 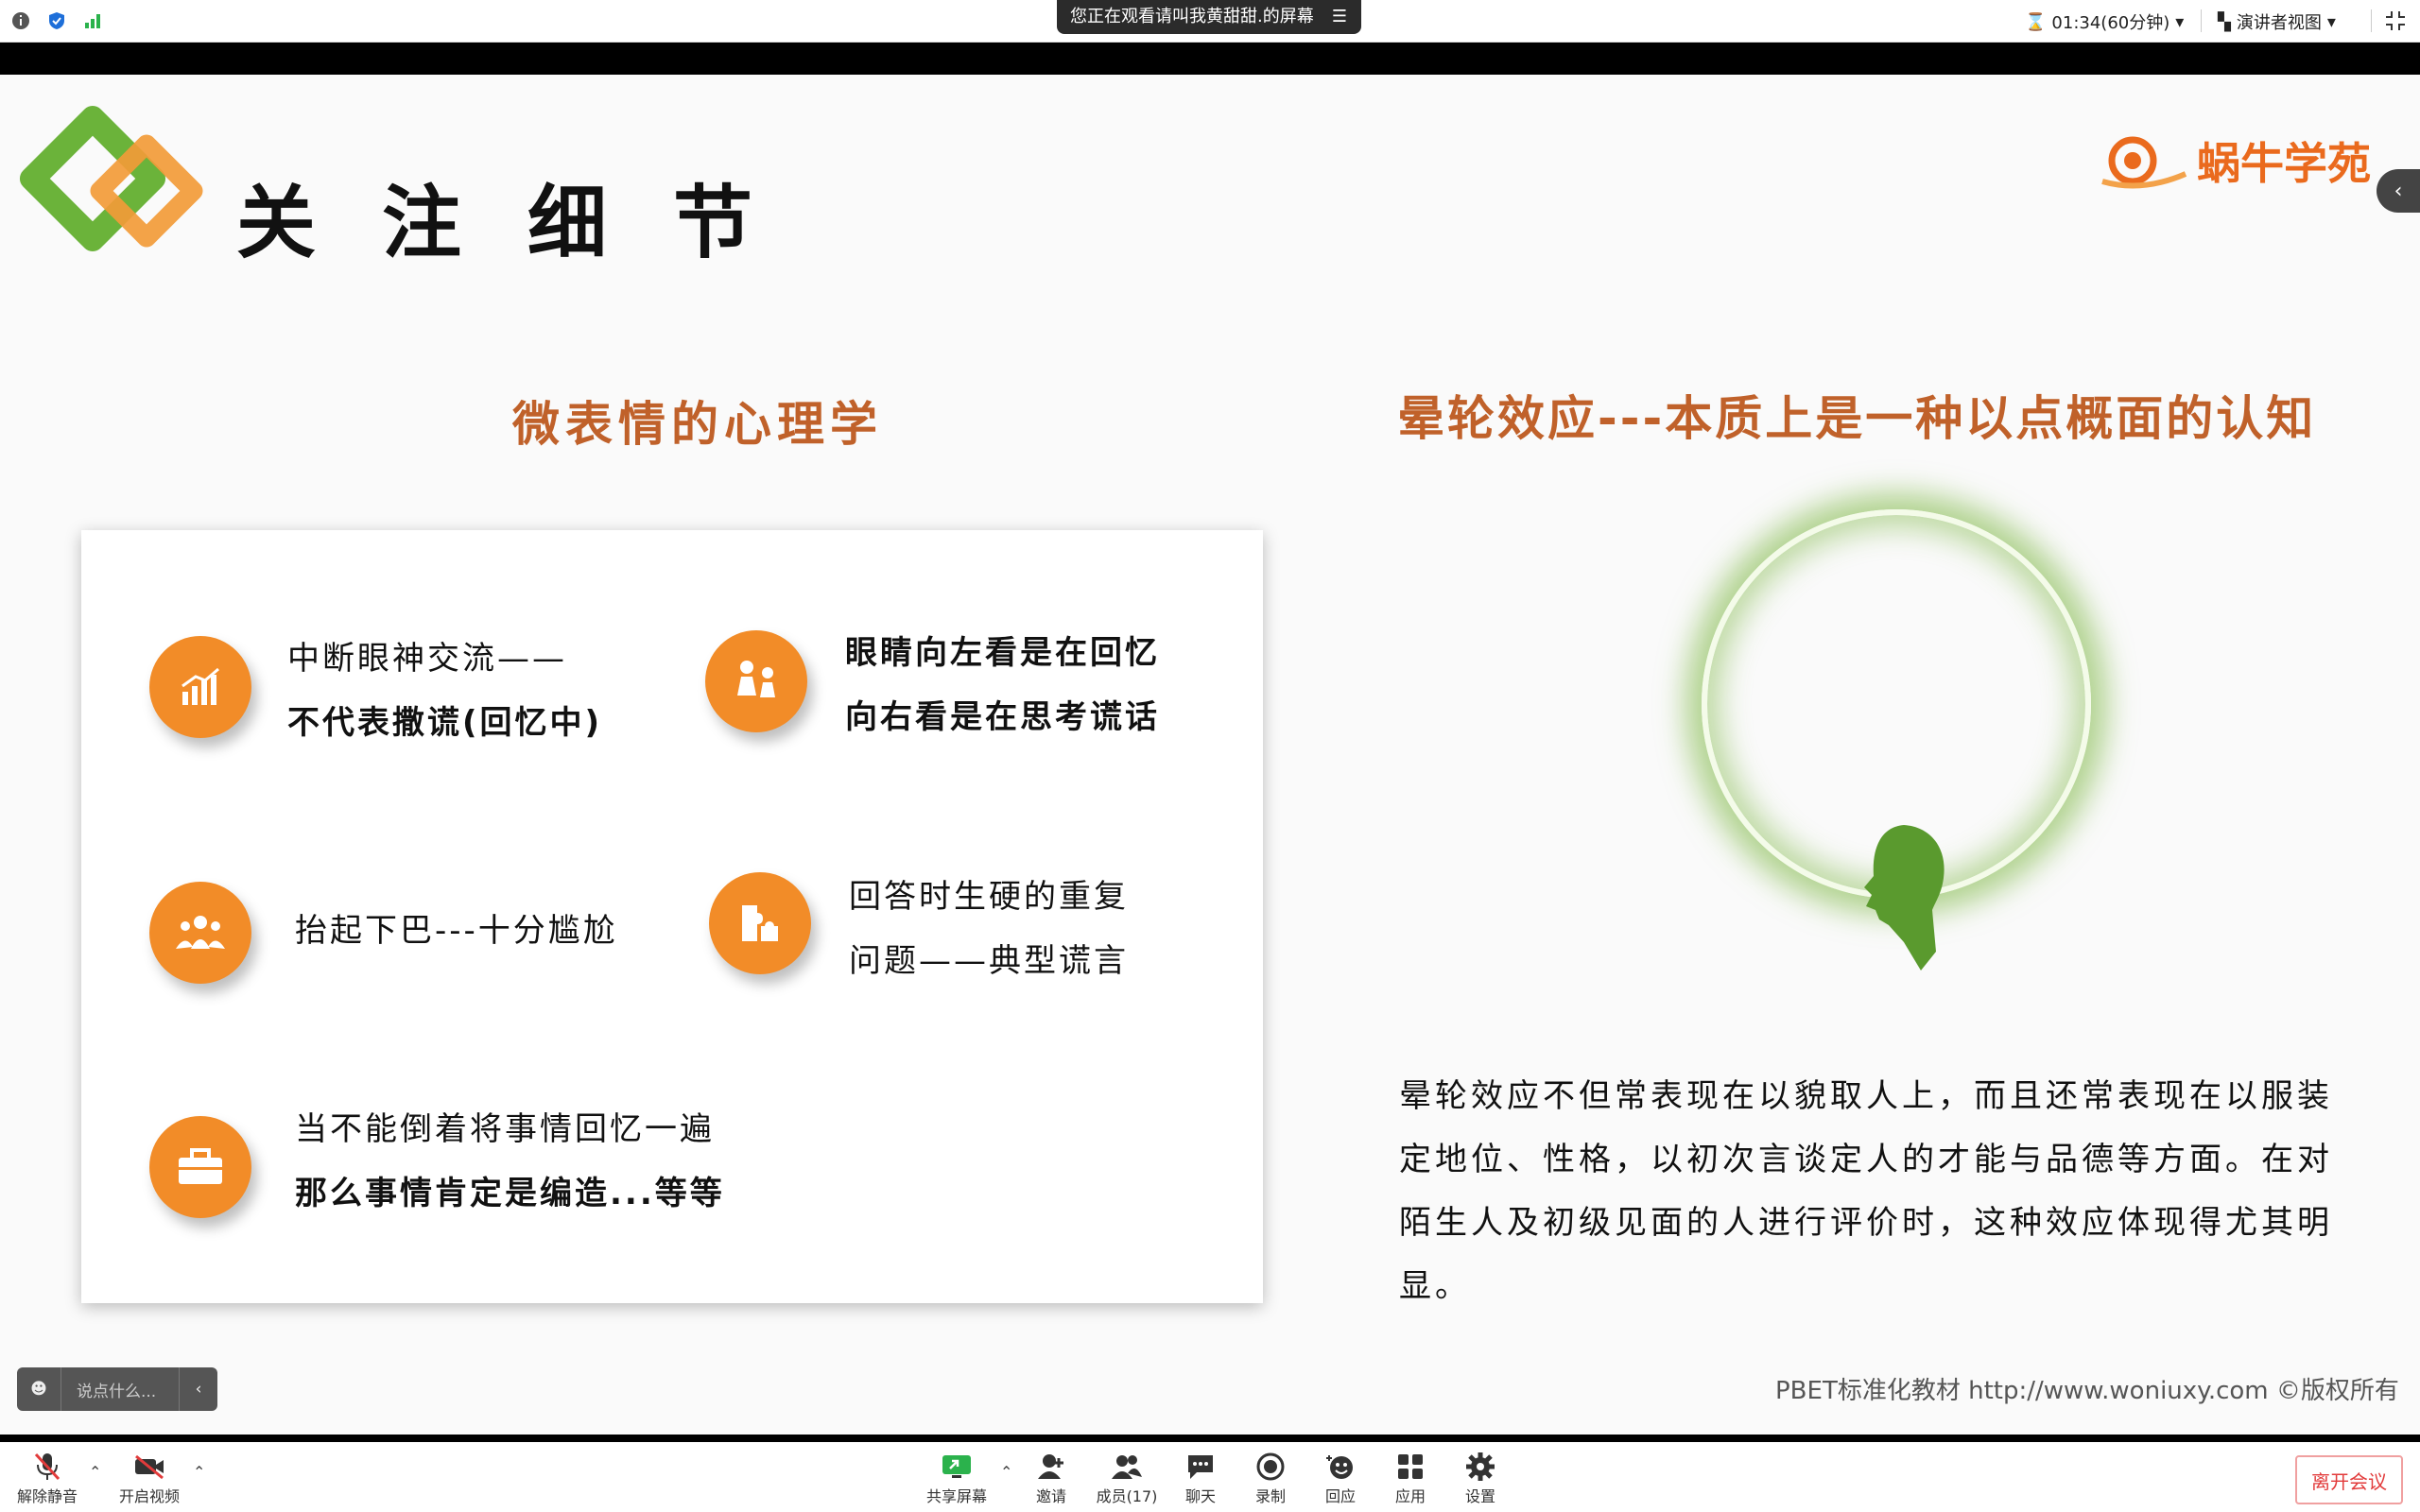 I want to click on record-button: 录制, so click(x=1270, y=1478).